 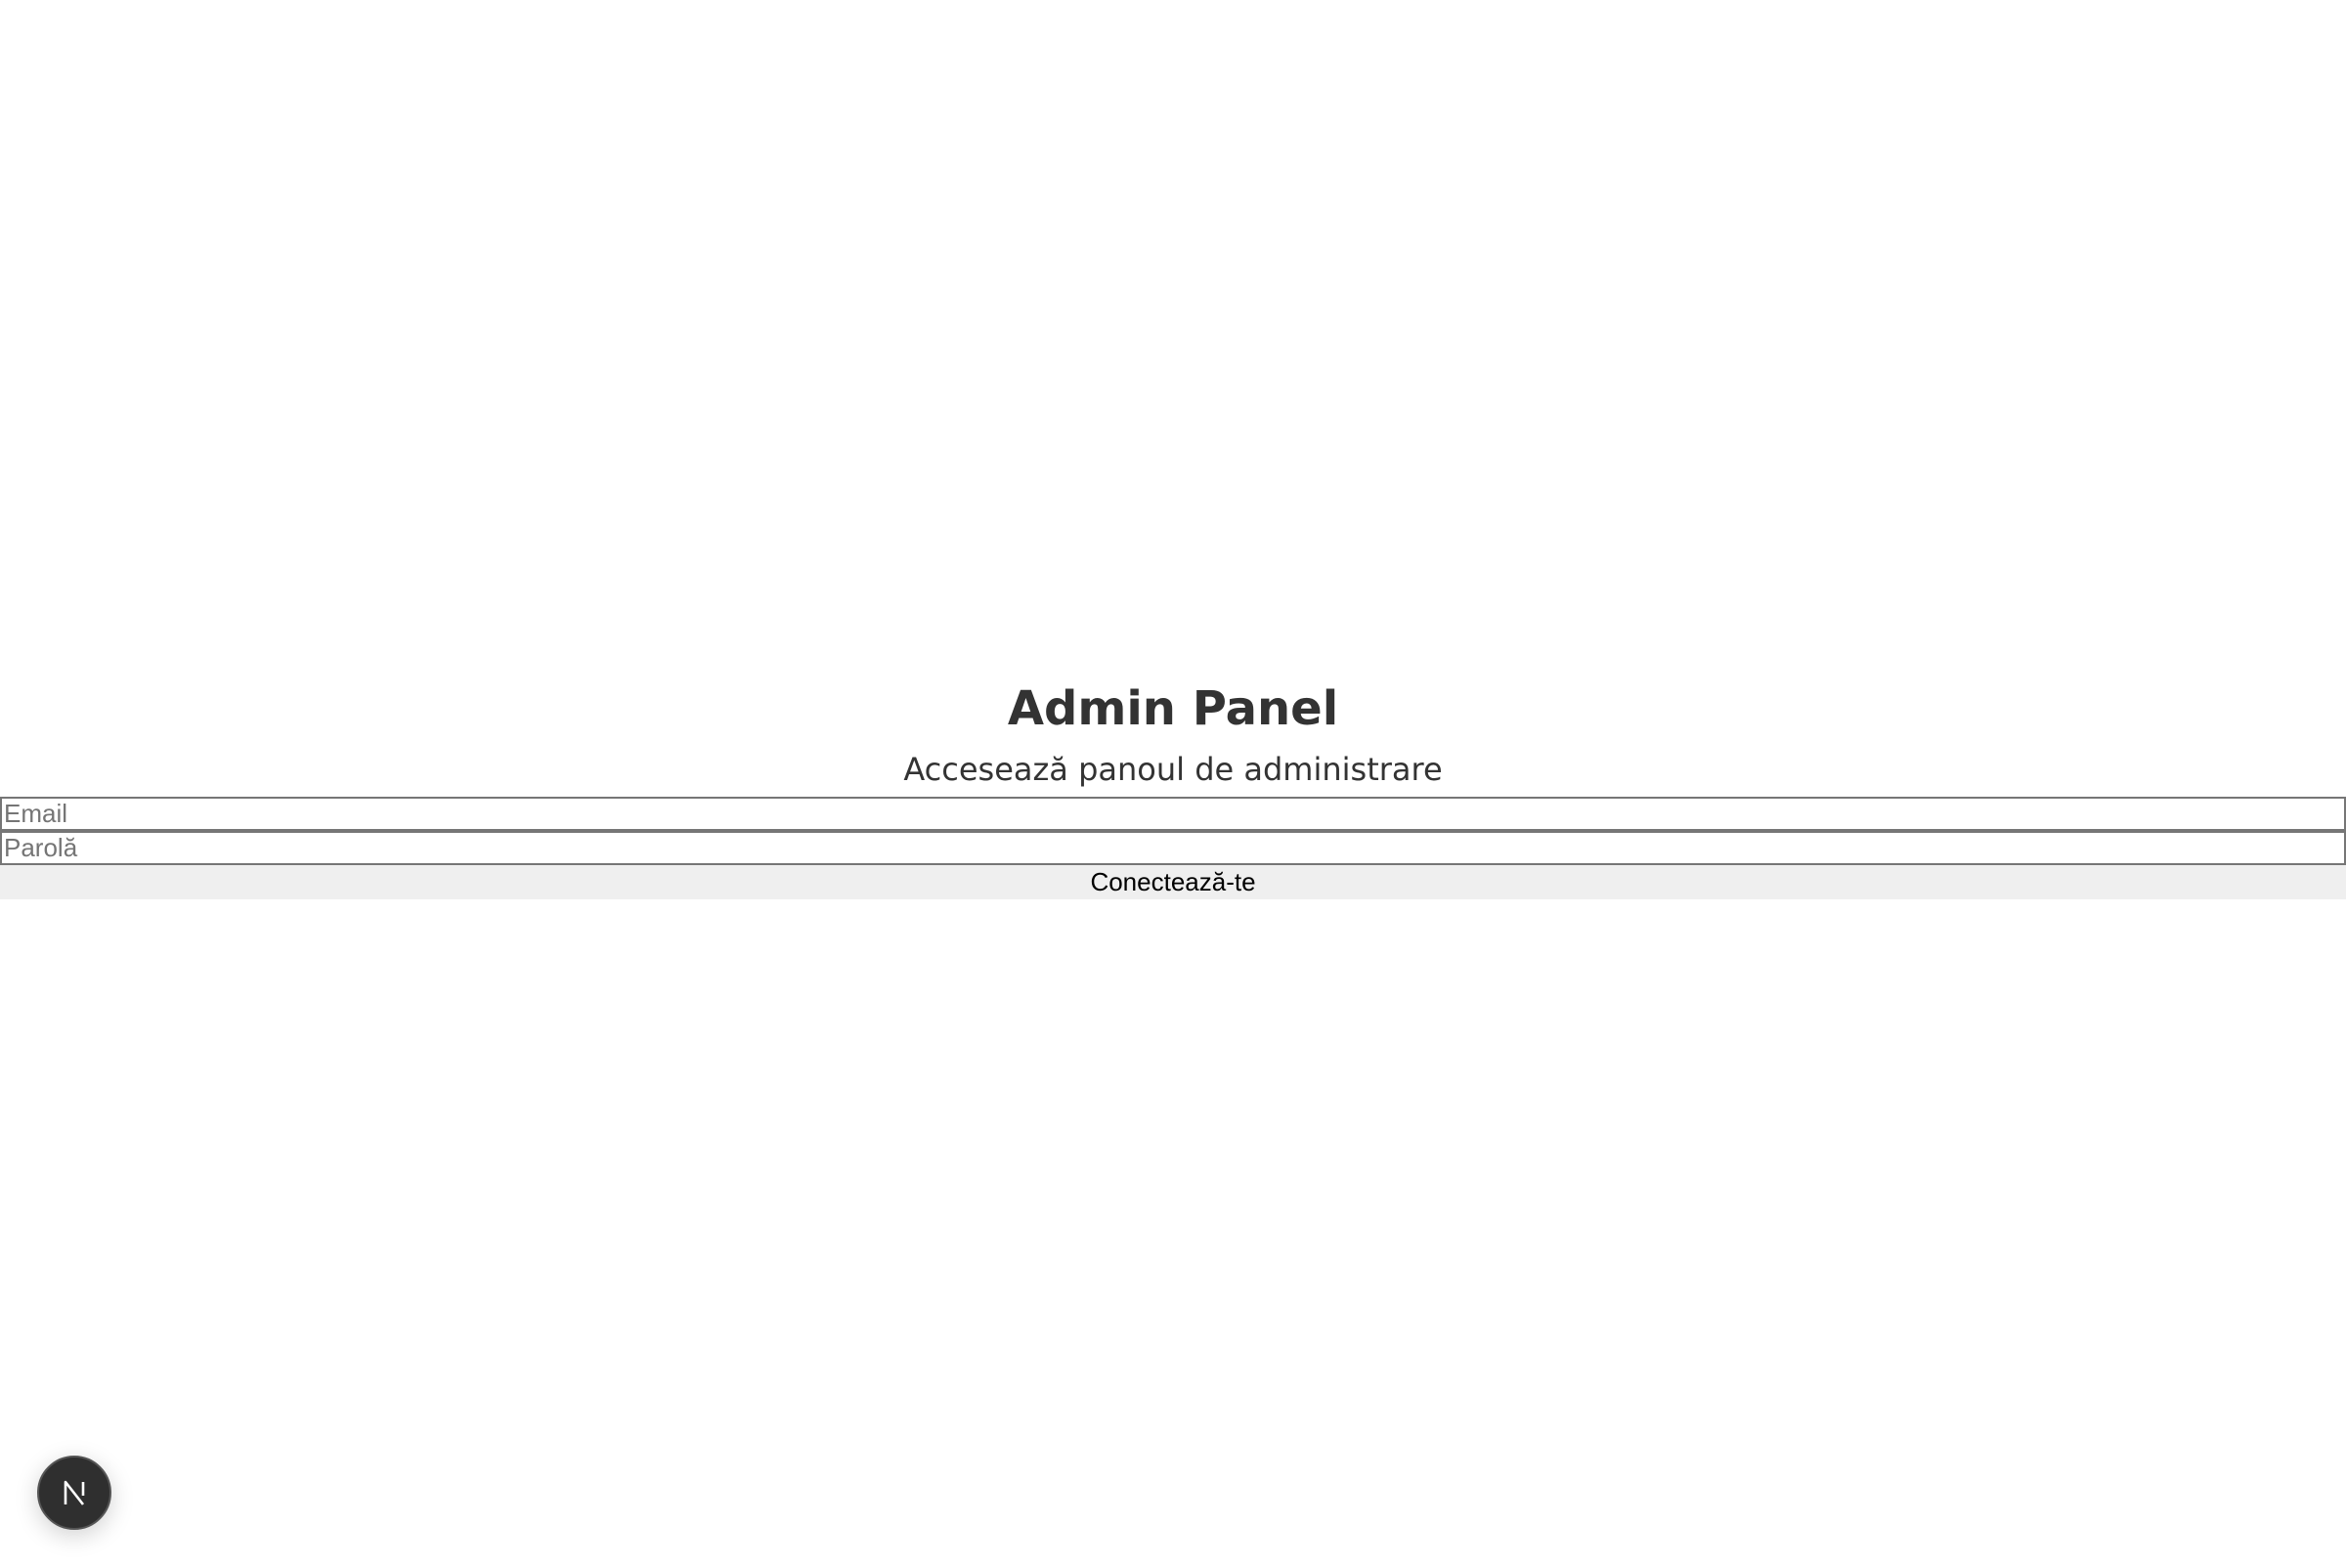 What do you see at coordinates (1173, 770) in the screenshot?
I see `page-subtitle: Accesează panoul de administrare` at bounding box center [1173, 770].